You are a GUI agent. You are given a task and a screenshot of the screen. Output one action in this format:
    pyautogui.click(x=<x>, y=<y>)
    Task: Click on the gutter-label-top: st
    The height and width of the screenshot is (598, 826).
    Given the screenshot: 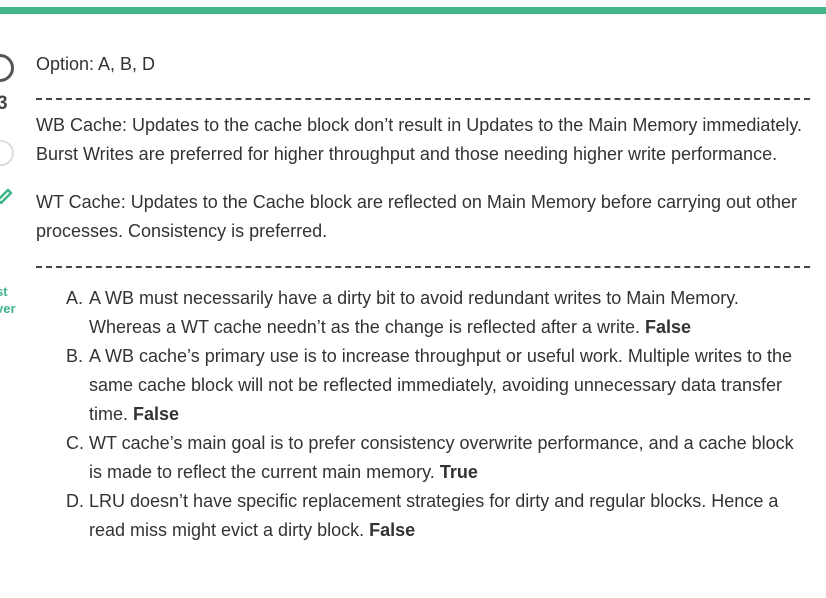 What is the action you would take?
    pyautogui.click(x=4, y=291)
    